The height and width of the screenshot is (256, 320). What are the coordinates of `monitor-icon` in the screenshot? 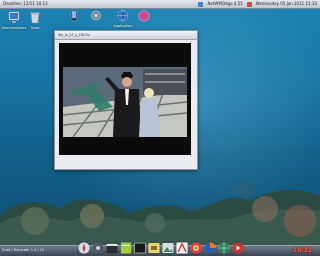 It's located at (14, 17).